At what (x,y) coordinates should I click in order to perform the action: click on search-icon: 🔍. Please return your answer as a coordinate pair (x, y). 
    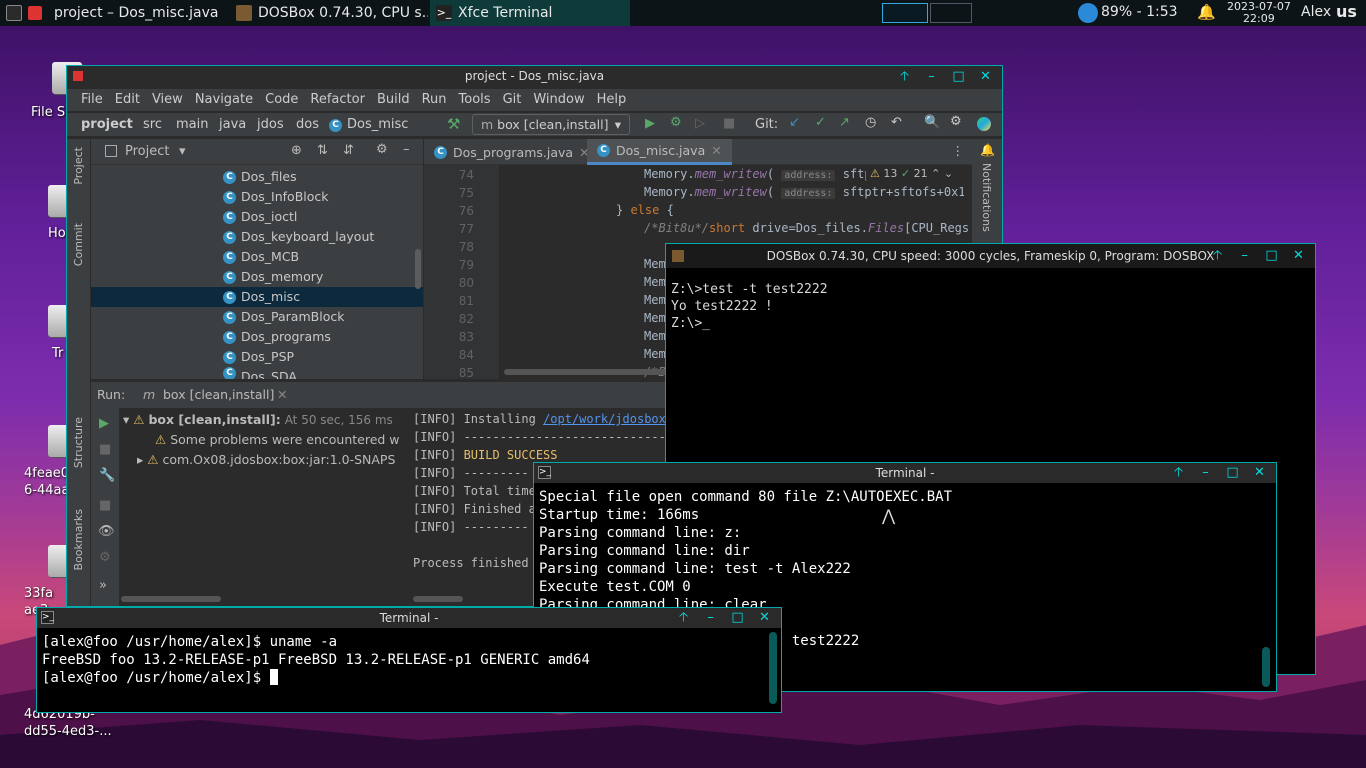
    Looking at the image, I should click on (932, 122).